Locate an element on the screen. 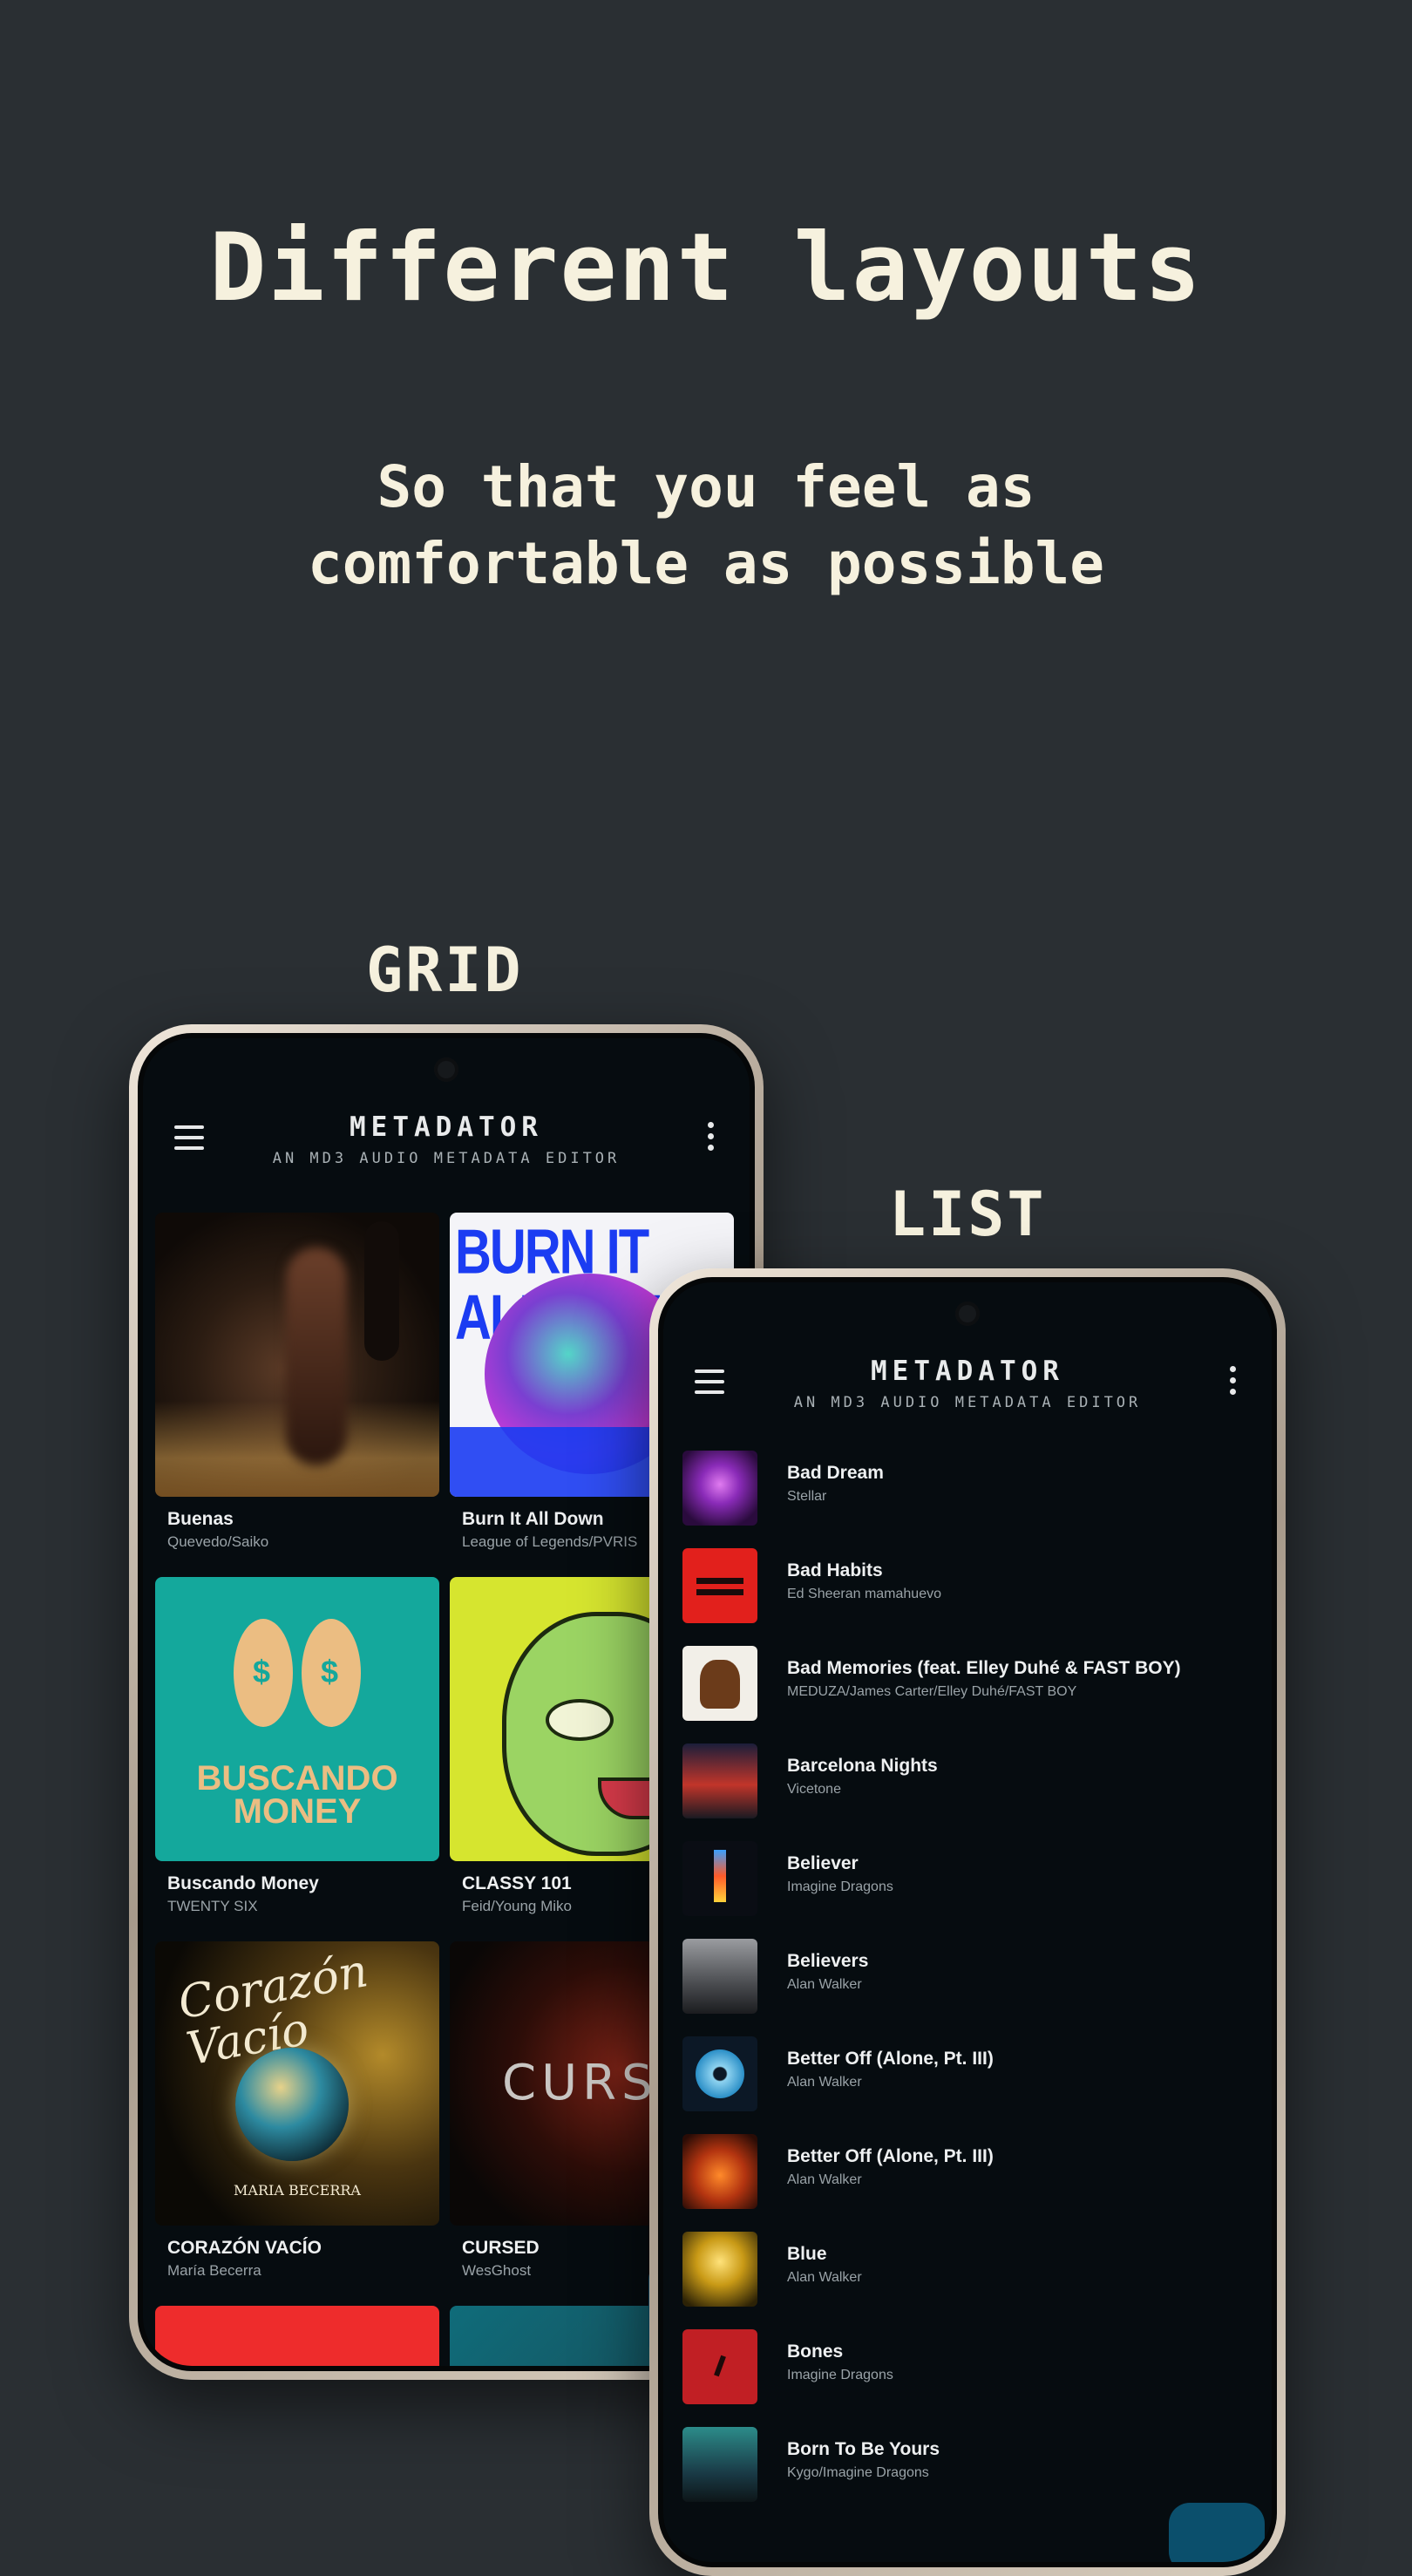 The height and width of the screenshot is (2576, 1412). grid-item: Buenas Quevedo/Saiko is located at coordinates (297, 1382).